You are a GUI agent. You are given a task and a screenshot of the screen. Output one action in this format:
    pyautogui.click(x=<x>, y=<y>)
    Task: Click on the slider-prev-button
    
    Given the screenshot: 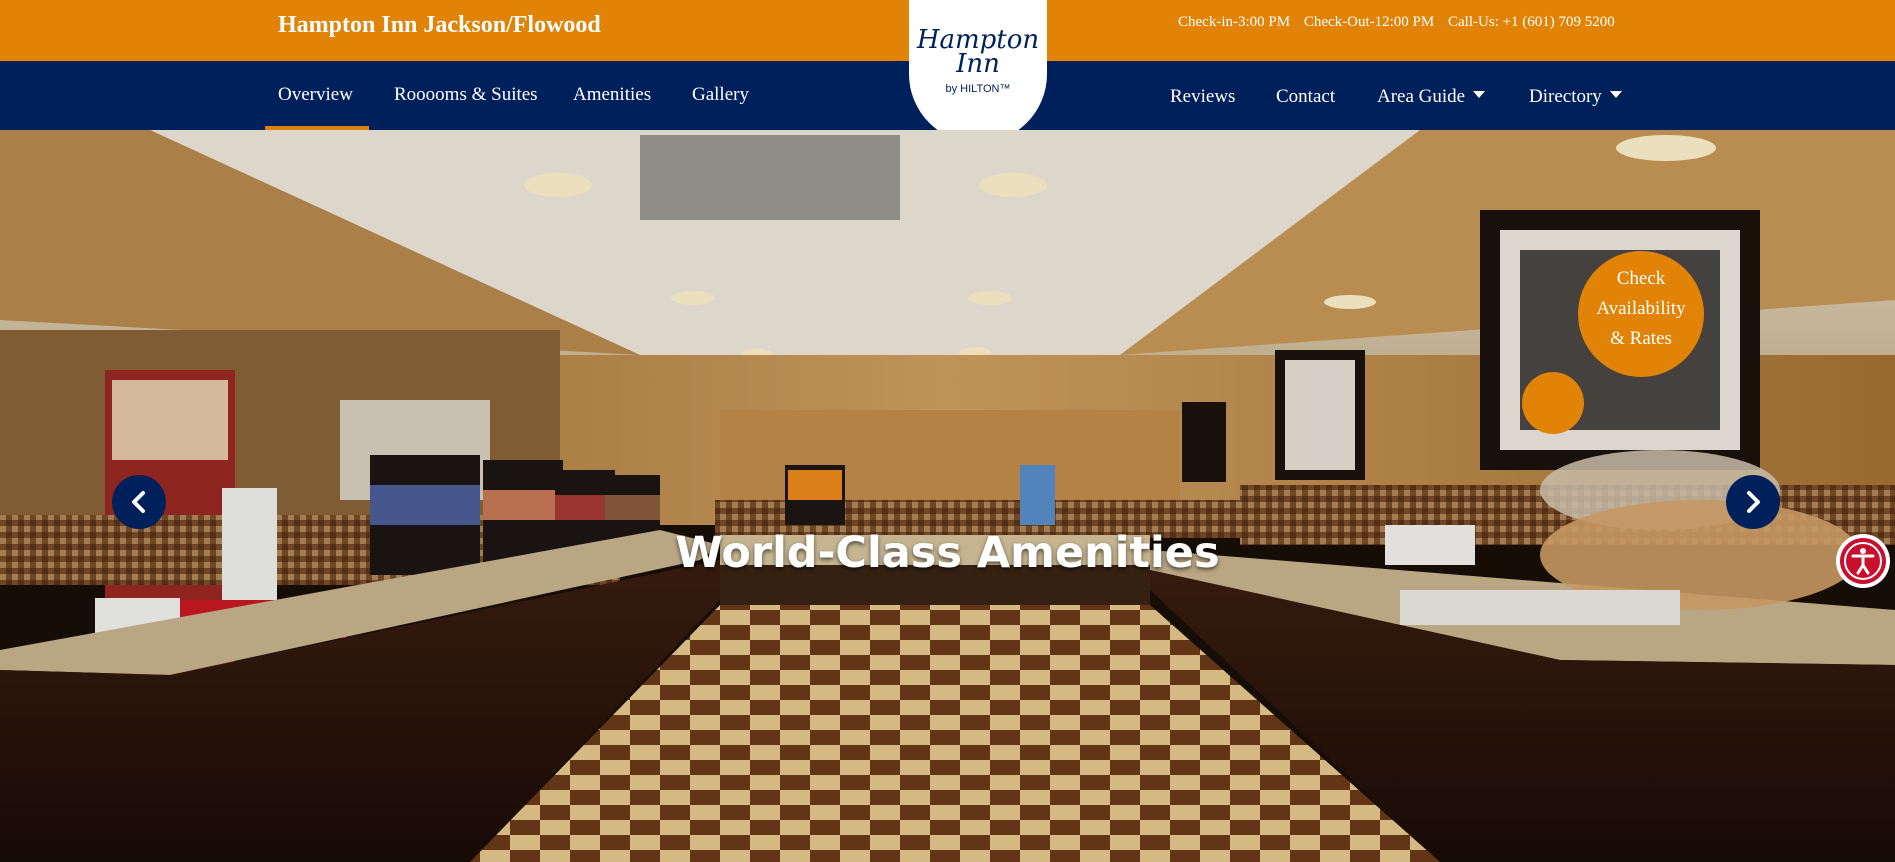 What is the action you would take?
    pyautogui.click(x=139, y=502)
    